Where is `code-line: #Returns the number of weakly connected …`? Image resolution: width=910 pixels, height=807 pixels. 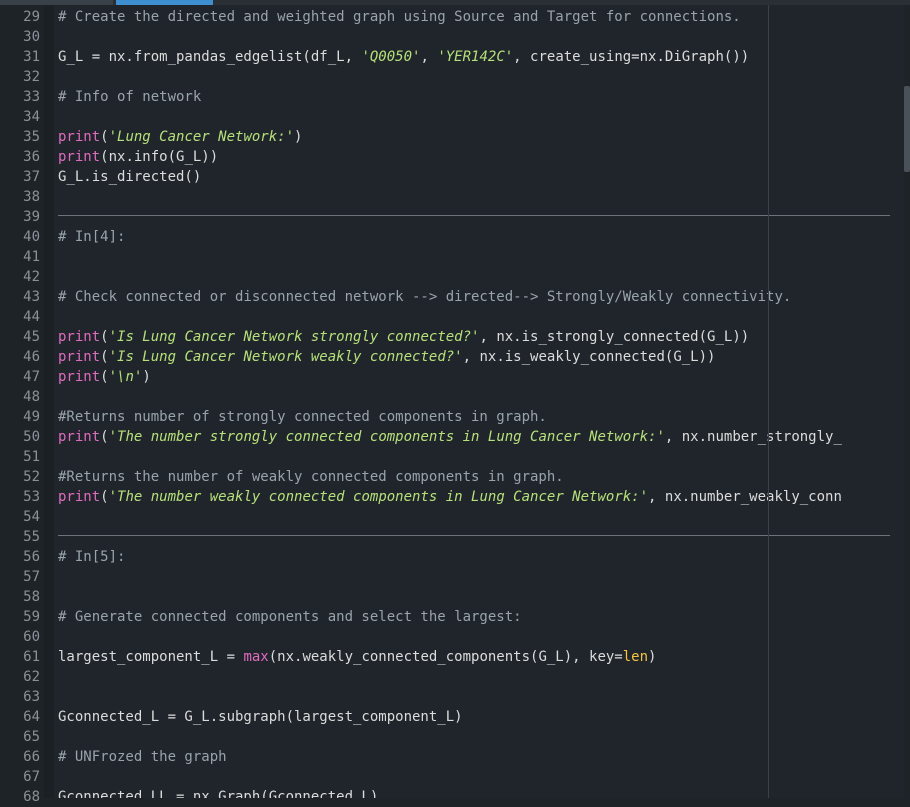
code-line: #Returns the number of weakly connected … is located at coordinates (311, 477).